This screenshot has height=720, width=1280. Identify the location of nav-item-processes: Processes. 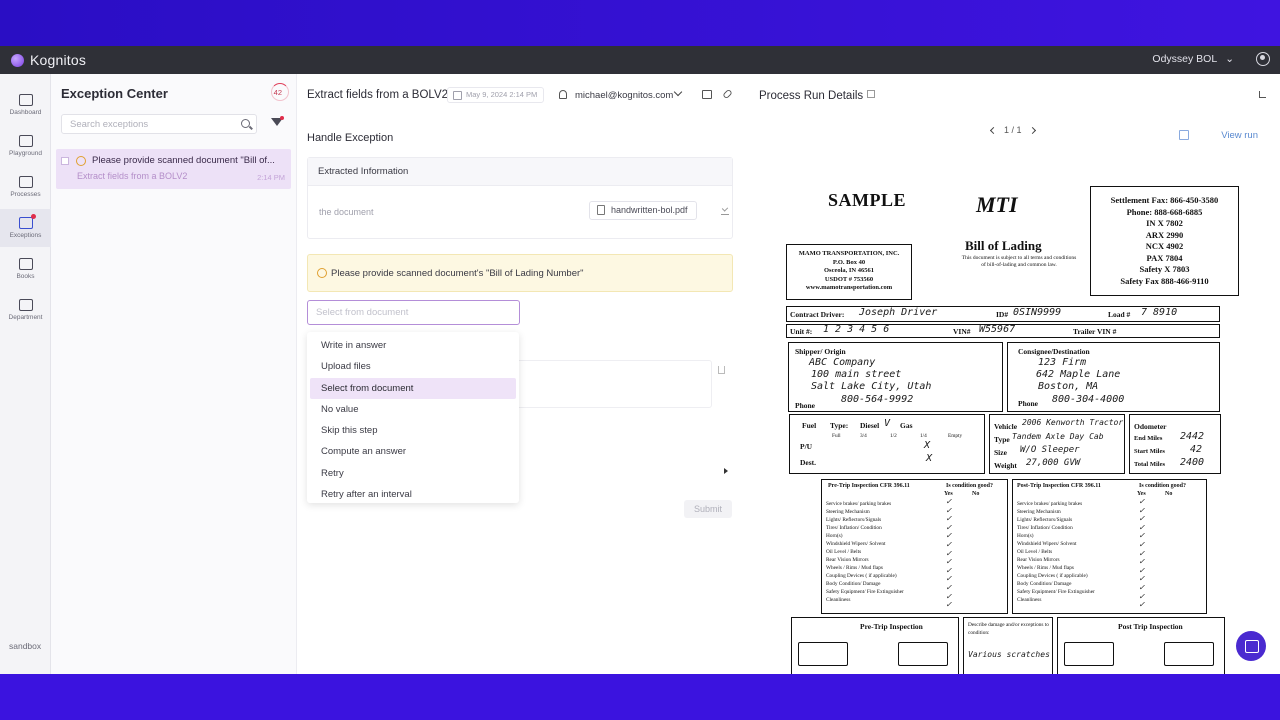
(25, 187).